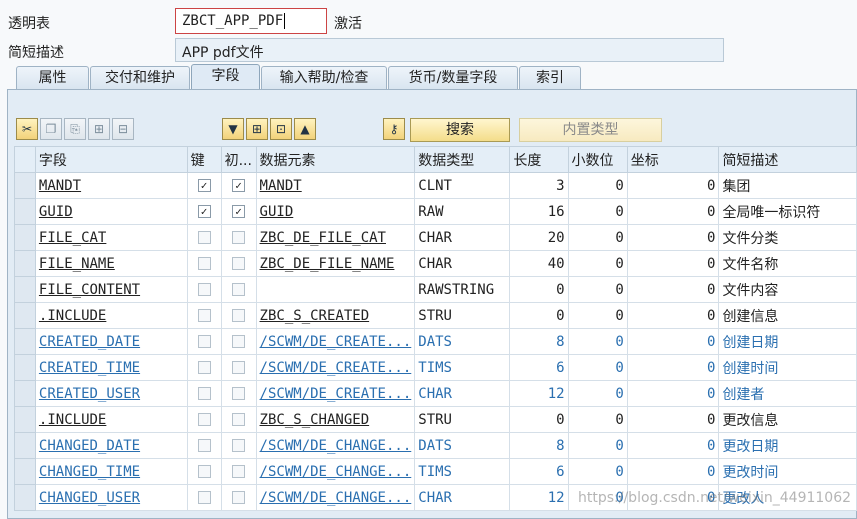  What do you see at coordinates (335, 419) in the screenshot?
I see `data-element-cell: ZBC_S_CHANGED` at bounding box center [335, 419].